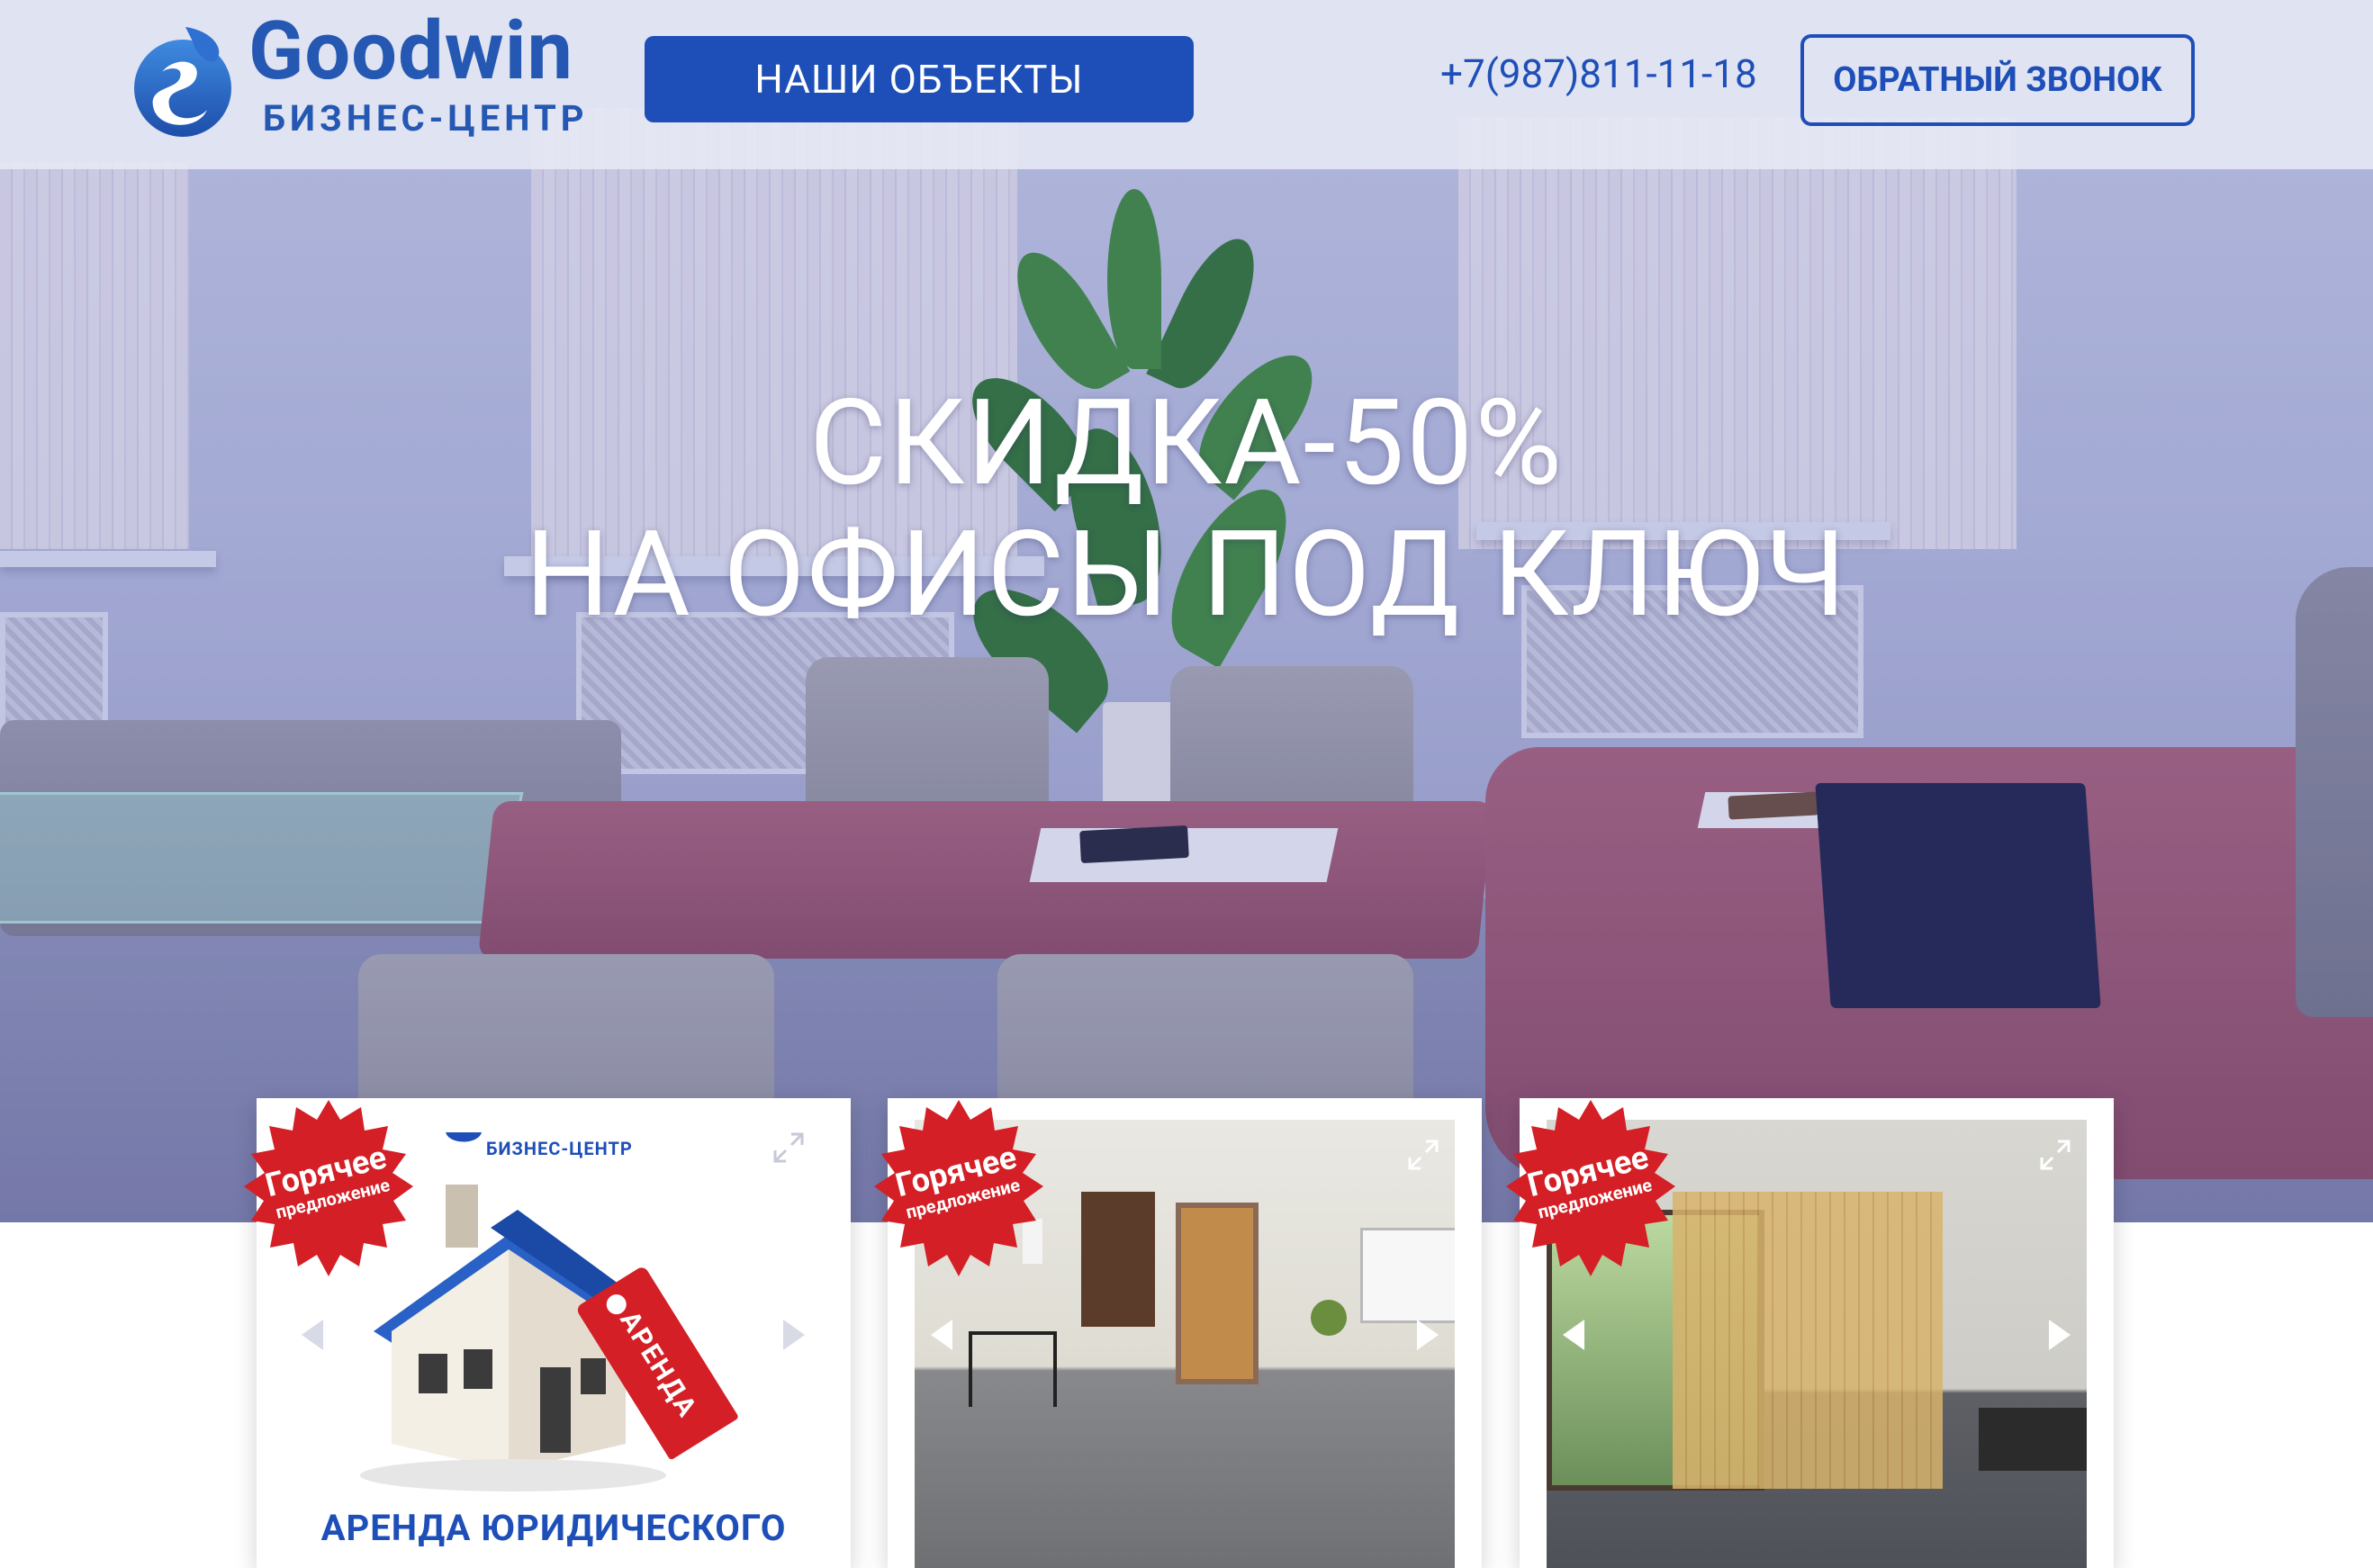 The image size is (2373, 1568). What do you see at coordinates (553, 1528) in the screenshot?
I see `card-caption: АРЕНДА ЮРИДИЧЕСКОГО` at bounding box center [553, 1528].